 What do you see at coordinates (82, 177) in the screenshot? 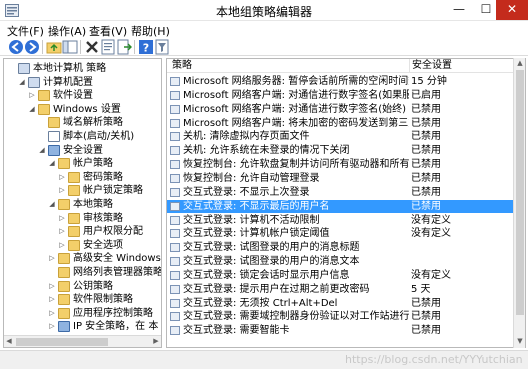
I see `tree-item: ▷ 密码策略` at bounding box center [82, 177].